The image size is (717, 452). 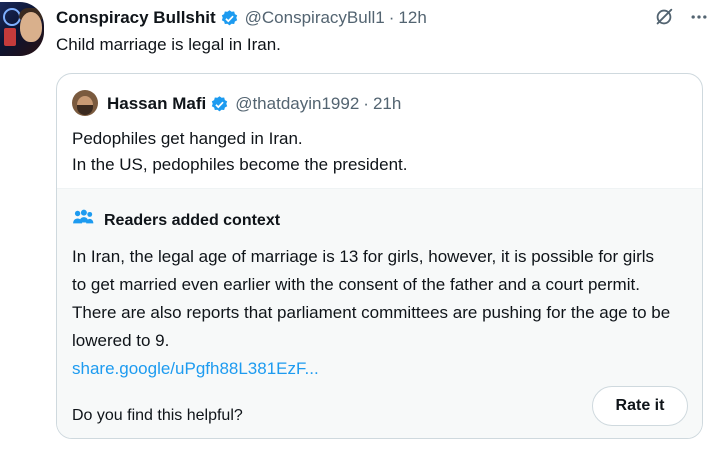 I want to click on context-title: Readers added context, so click(x=176, y=220).